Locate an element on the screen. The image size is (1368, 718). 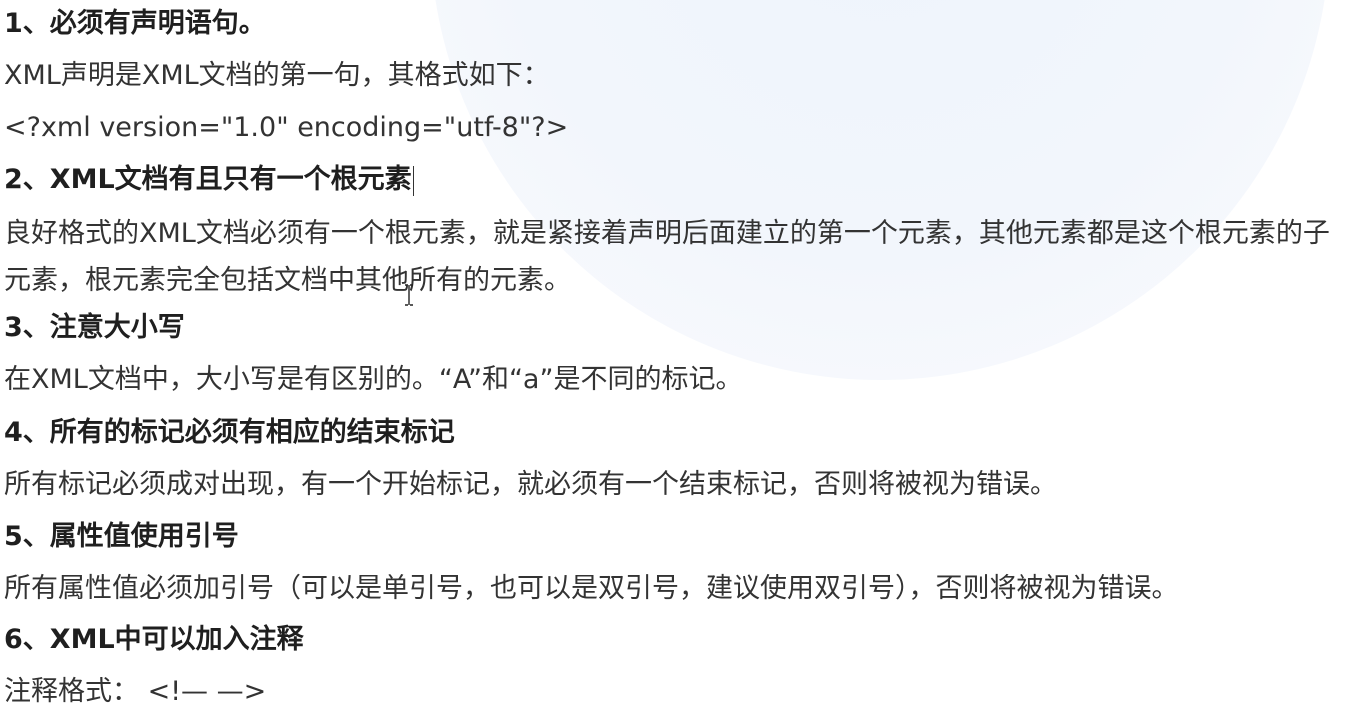
section-5-heading: 5、属性值使用引号 is located at coordinates (121, 536).